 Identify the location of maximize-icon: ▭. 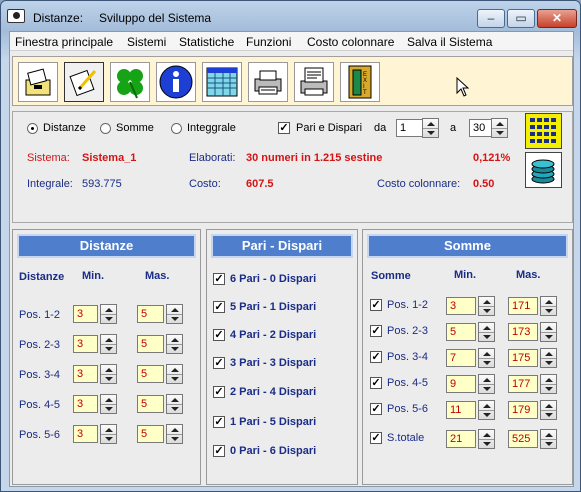
(521, 18).